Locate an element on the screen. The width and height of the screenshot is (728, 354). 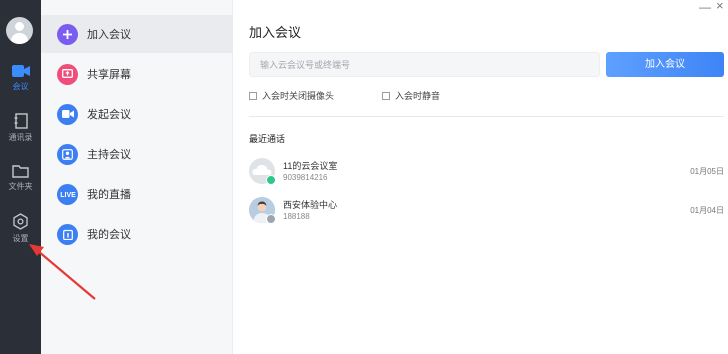
divider is located at coordinates (486, 116).